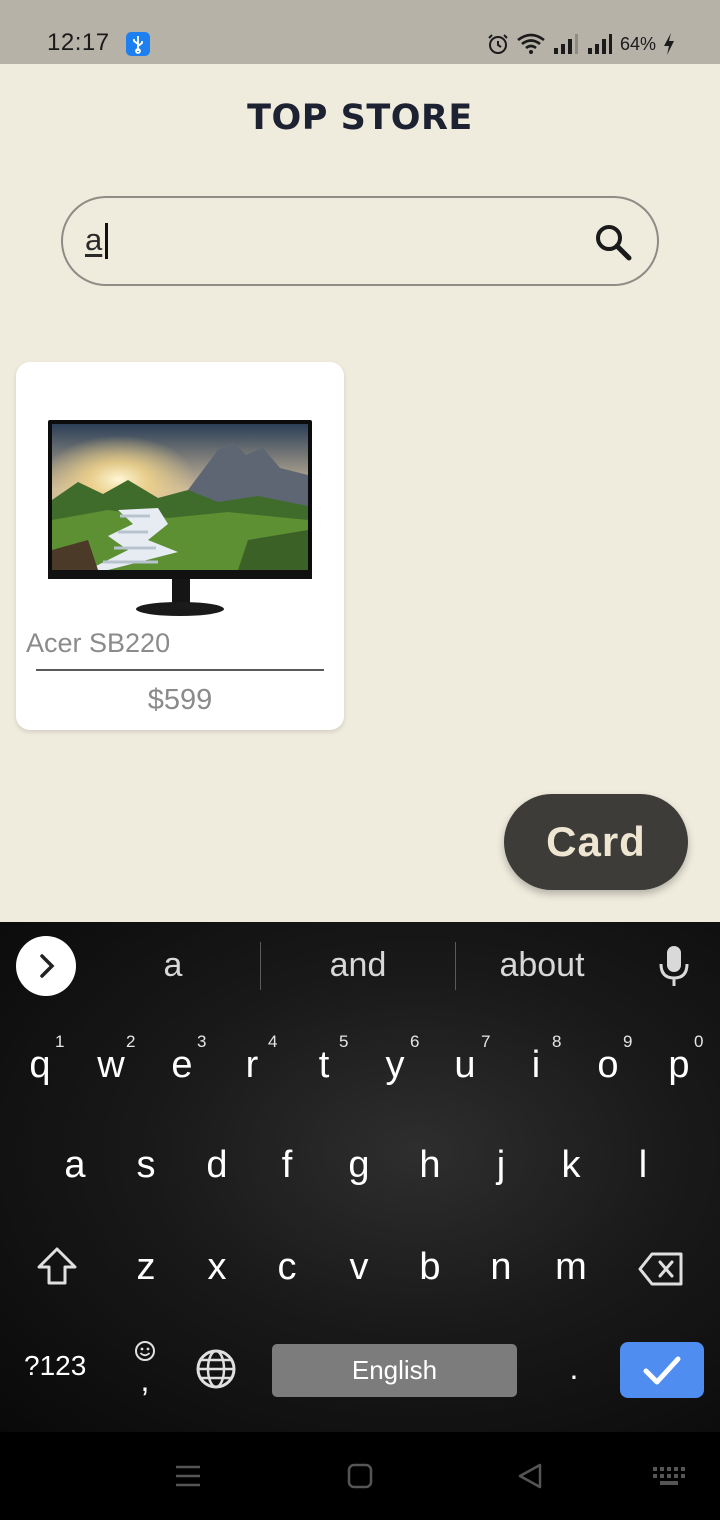 The height and width of the screenshot is (1520, 720). I want to click on microphone-icon, so click(674, 966).